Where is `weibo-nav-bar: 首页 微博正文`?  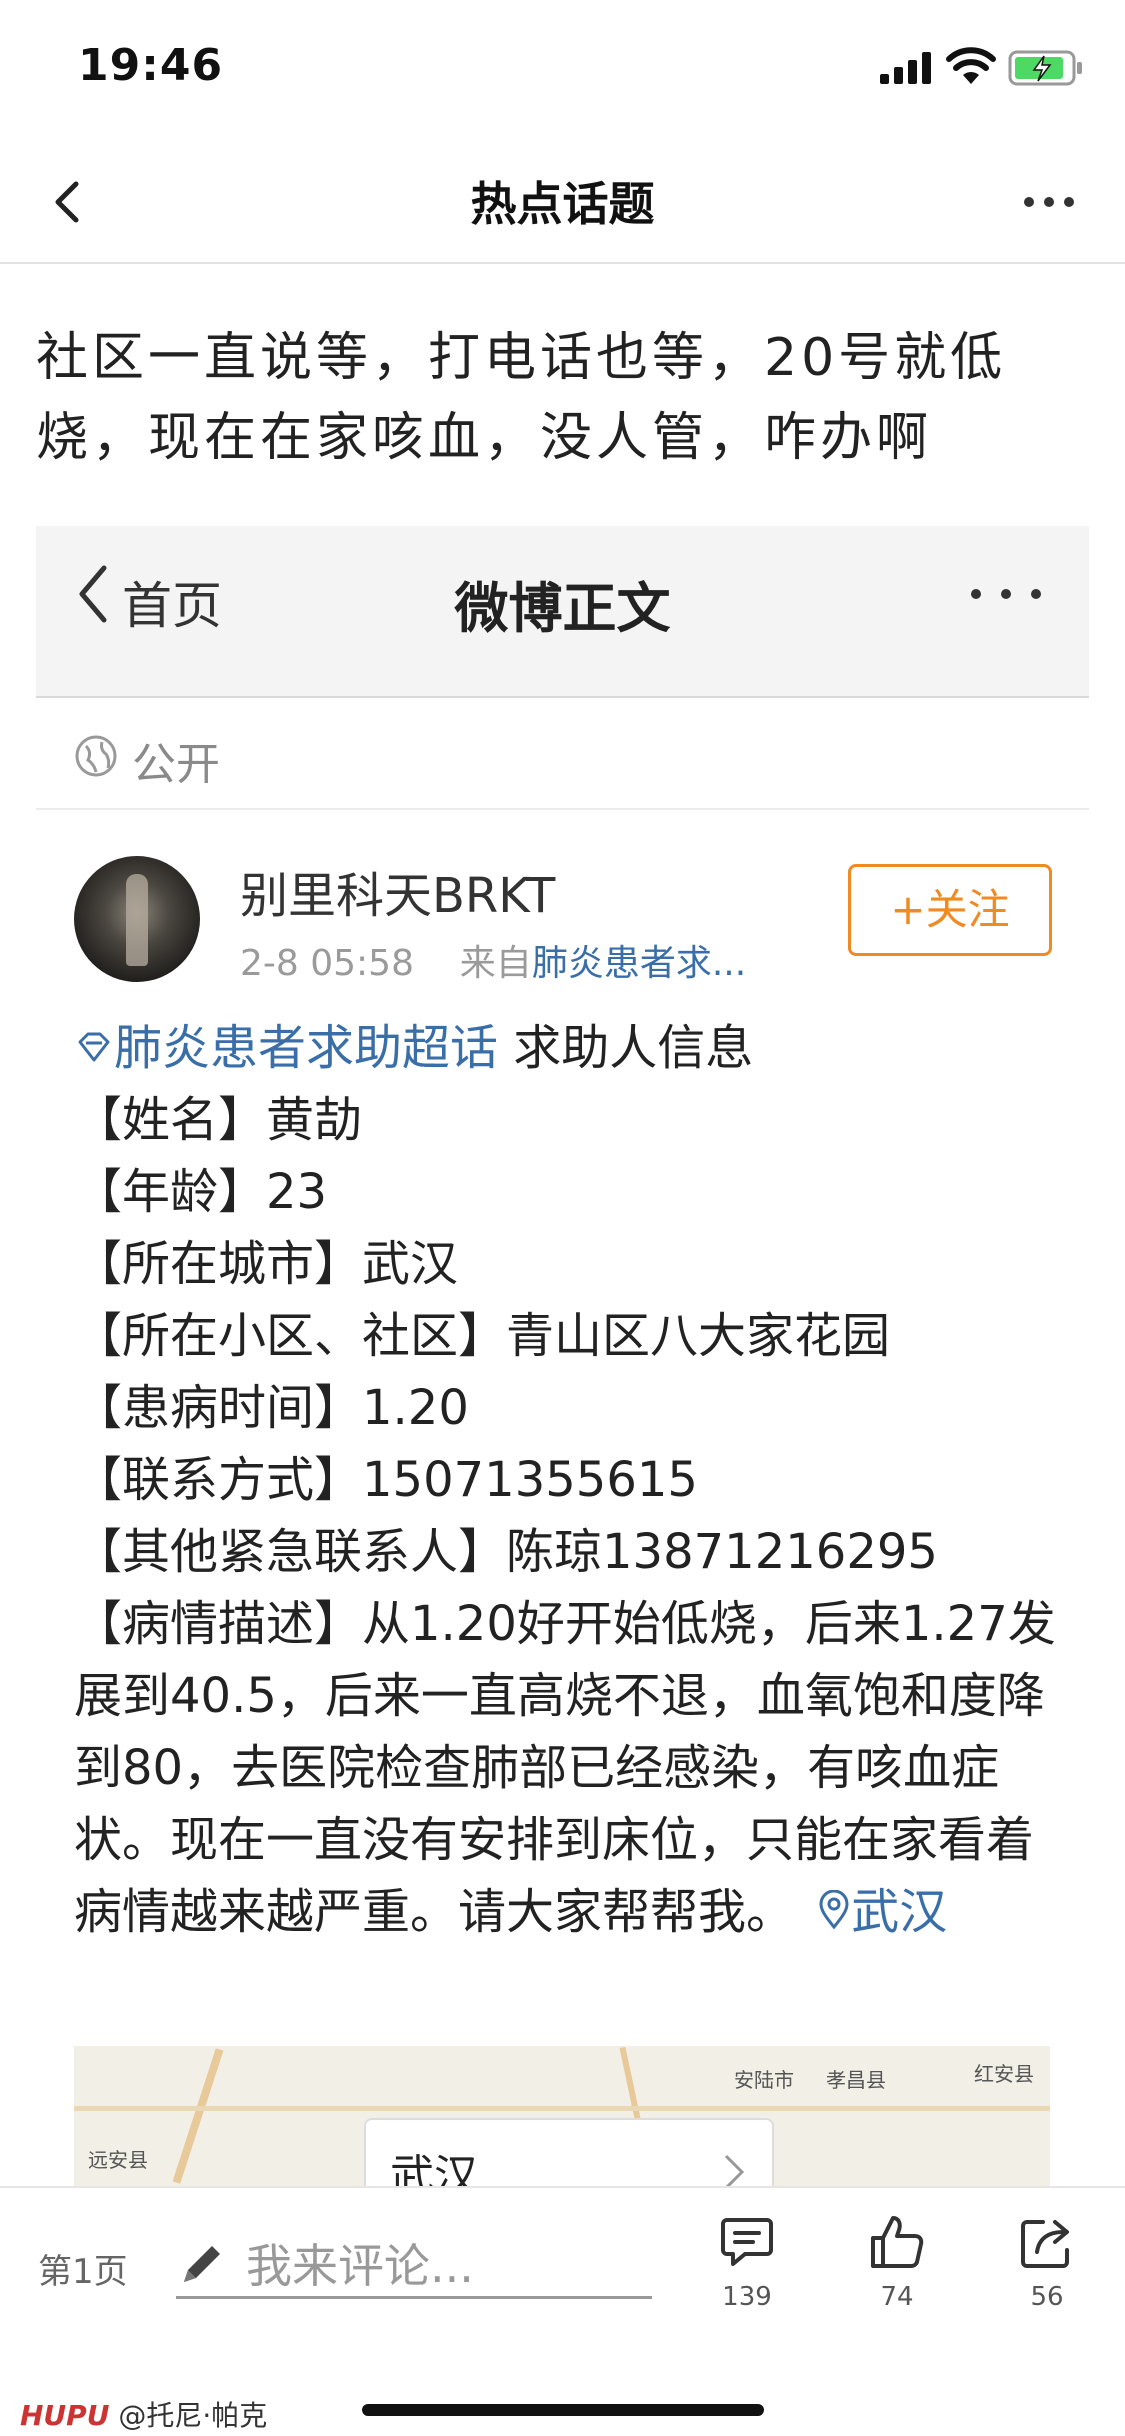
weibo-nav-bar: 首页 微博正文 is located at coordinates (562, 612).